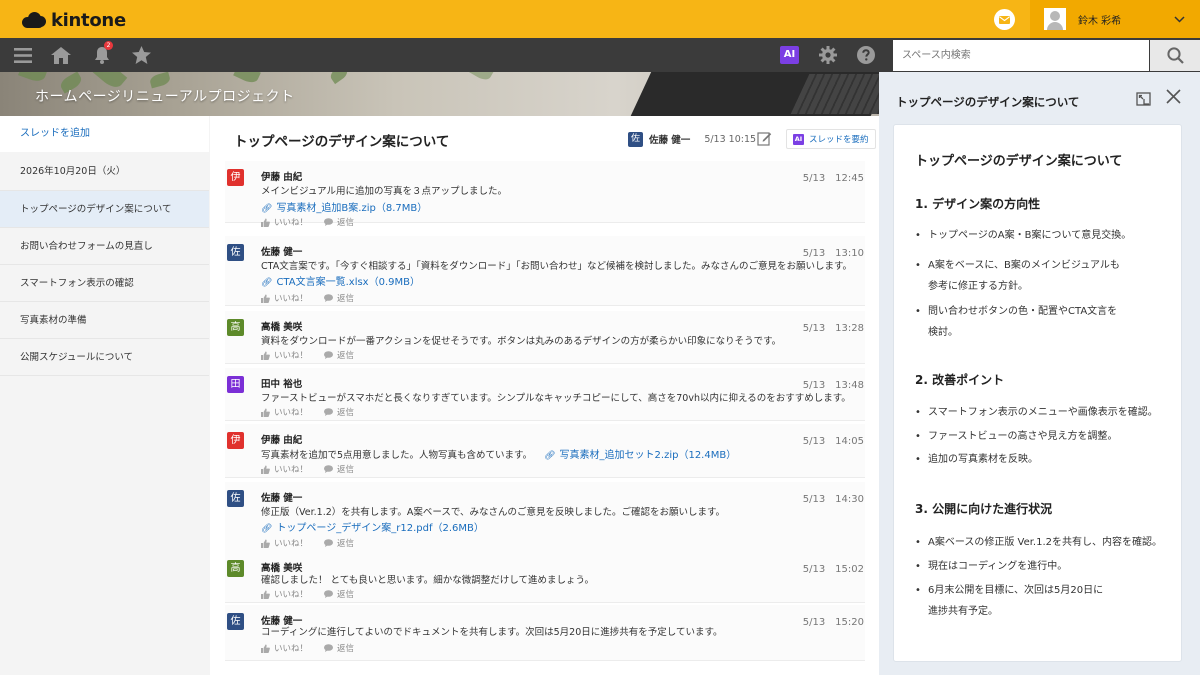 The height and width of the screenshot is (675, 1200). I want to click on attachment-name: 写真素材_追加B案.zip（8.7MB）, so click(352, 208).